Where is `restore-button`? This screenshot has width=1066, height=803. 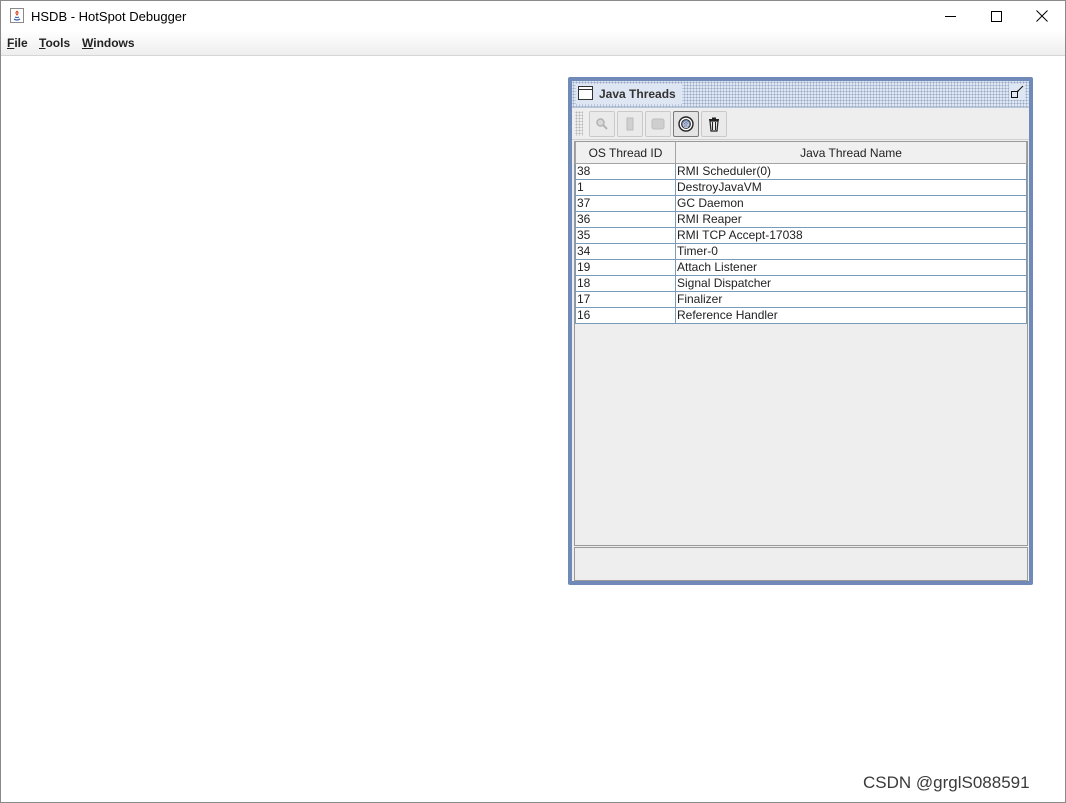 restore-button is located at coordinates (1017, 92).